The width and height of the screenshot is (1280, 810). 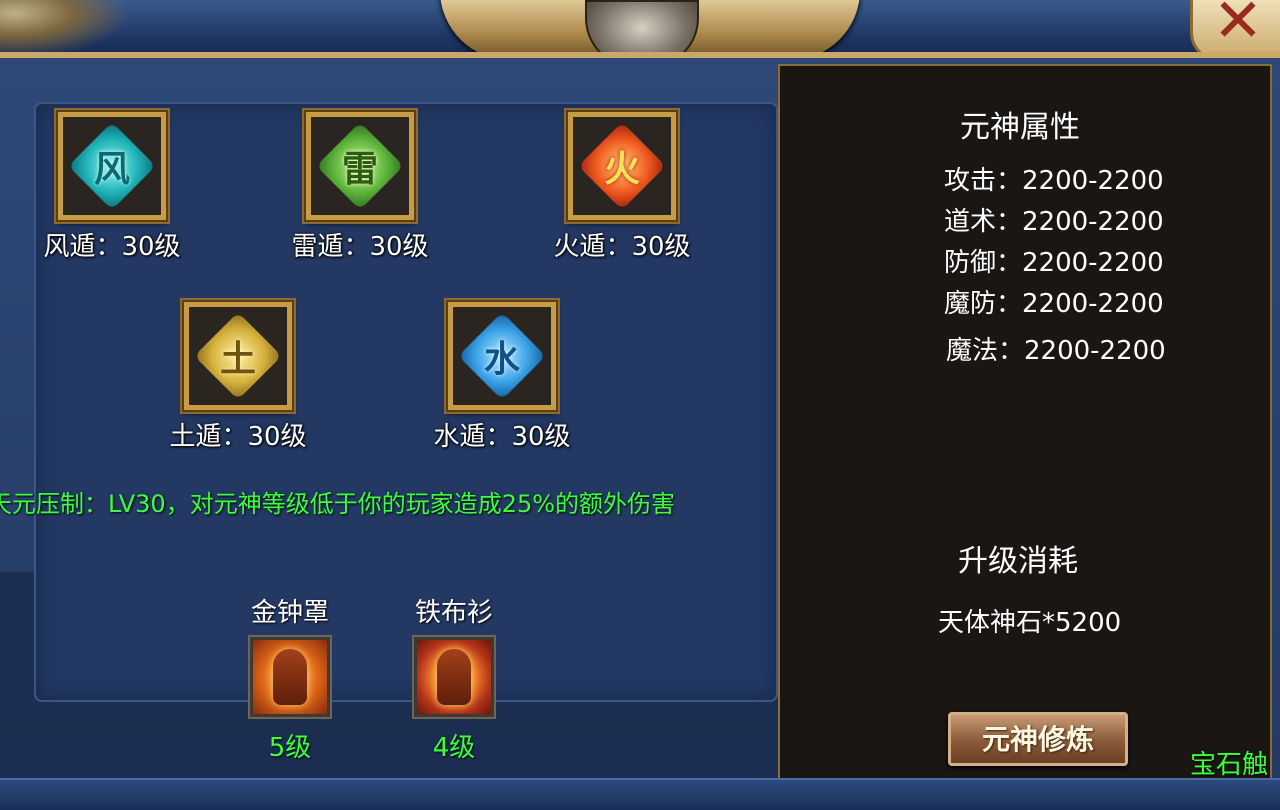 I want to click on thunder-icon: 雷, so click(x=360, y=166).